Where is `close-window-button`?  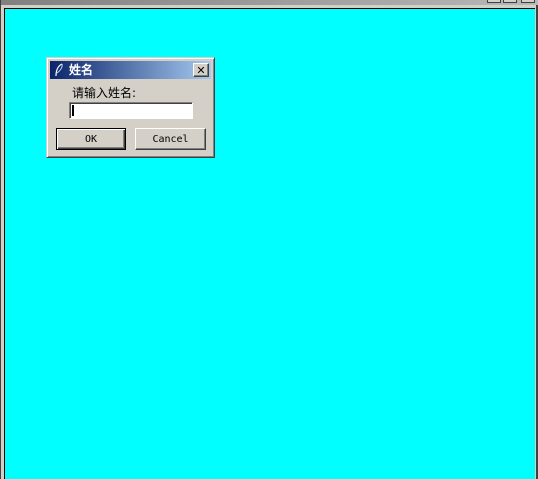
close-window-button is located at coordinates (528, 1).